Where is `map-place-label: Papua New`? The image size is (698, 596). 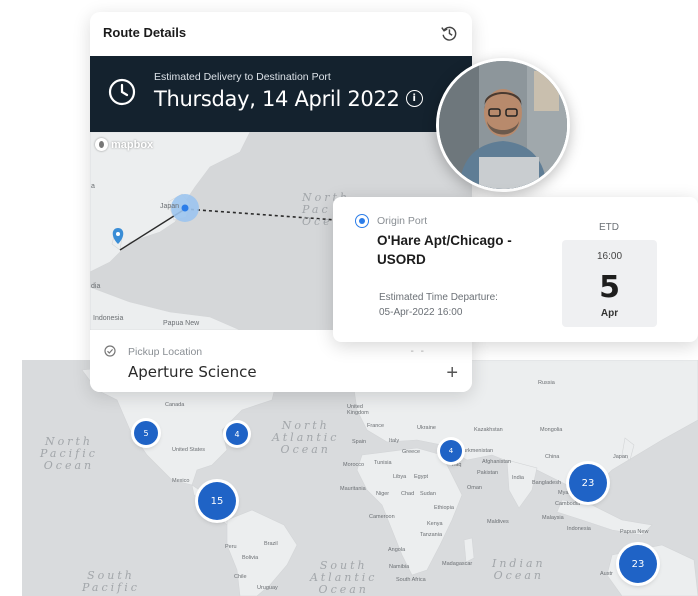
map-place-label: Papua New is located at coordinates (181, 323).